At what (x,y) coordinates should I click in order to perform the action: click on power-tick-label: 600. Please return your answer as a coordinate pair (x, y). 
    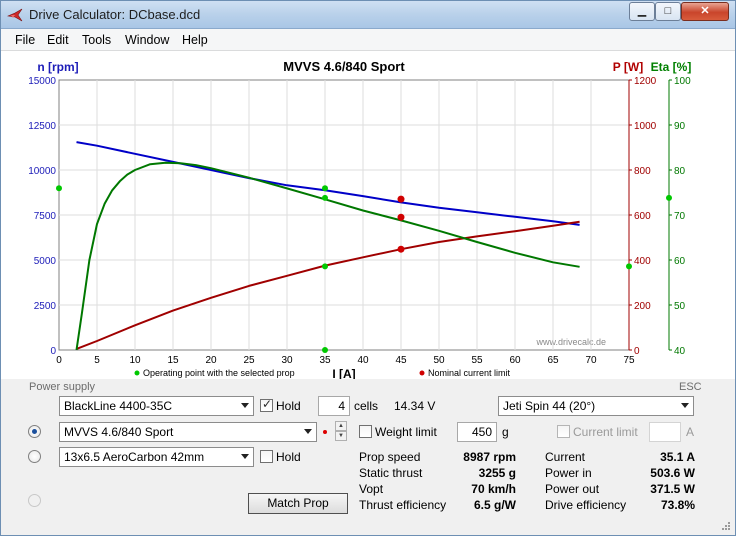
    Looking at the image, I should click on (642, 216).